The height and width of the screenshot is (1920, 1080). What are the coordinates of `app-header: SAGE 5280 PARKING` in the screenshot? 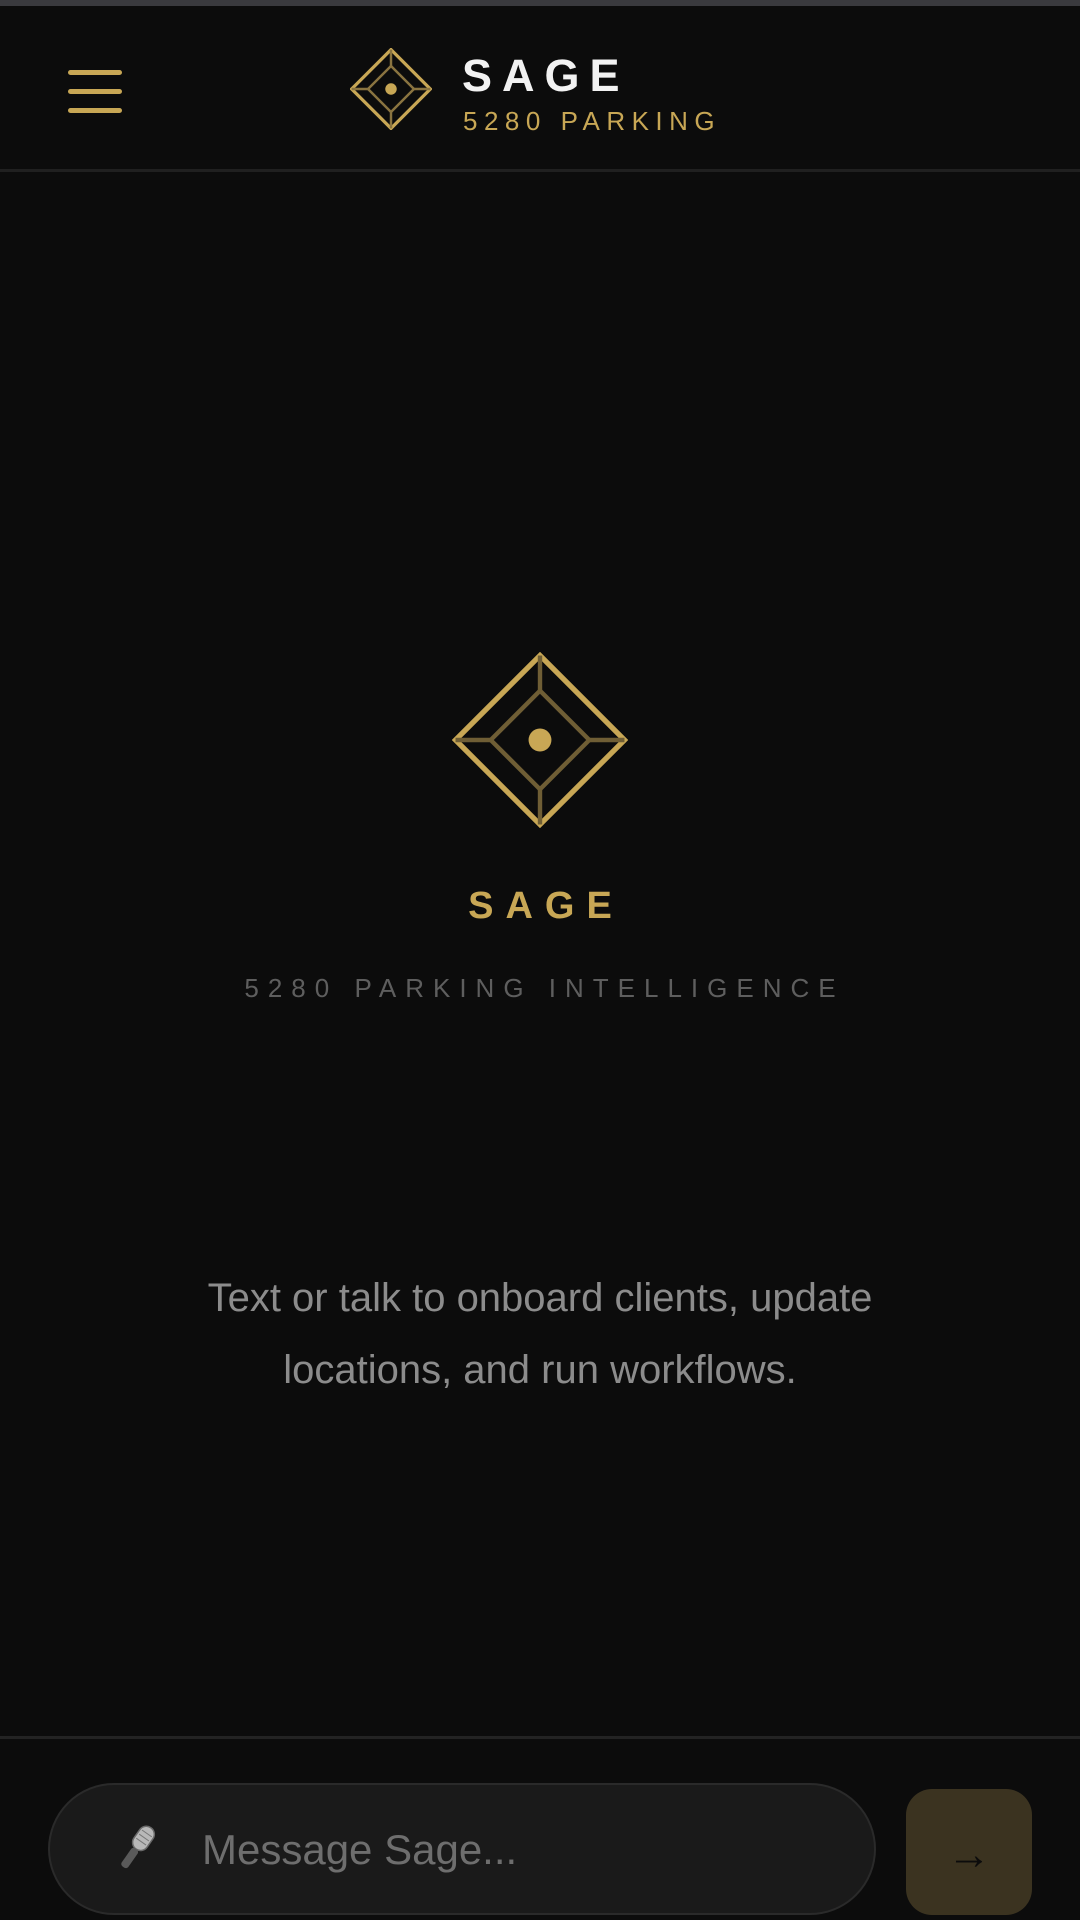 It's located at (540, 89).